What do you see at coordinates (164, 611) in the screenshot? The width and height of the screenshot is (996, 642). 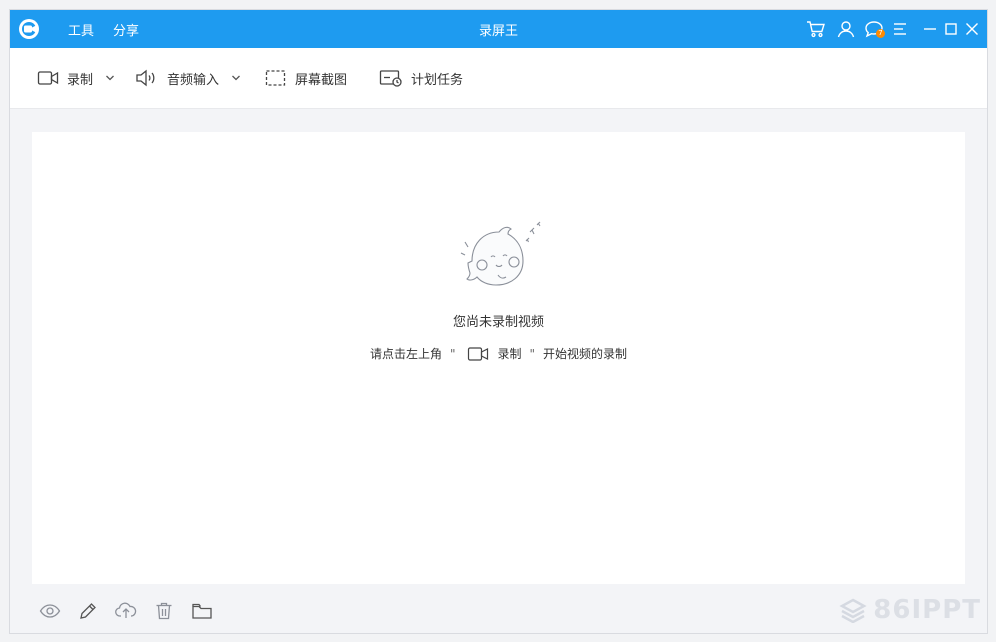 I see `trash-icon` at bounding box center [164, 611].